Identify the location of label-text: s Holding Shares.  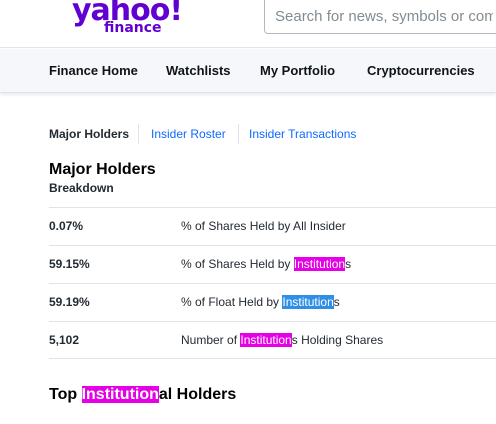
(337, 340).